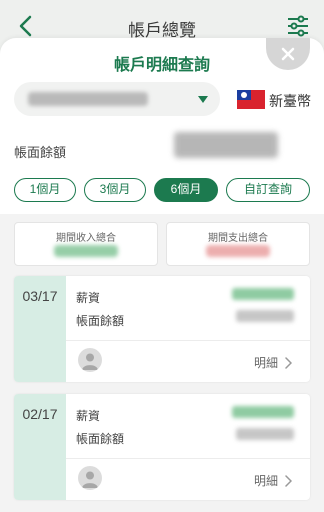 Image resolution: width=324 pixels, height=512 pixels. Describe the element at coordinates (226, 145) in the screenshot. I see `masked-balance` at that location.